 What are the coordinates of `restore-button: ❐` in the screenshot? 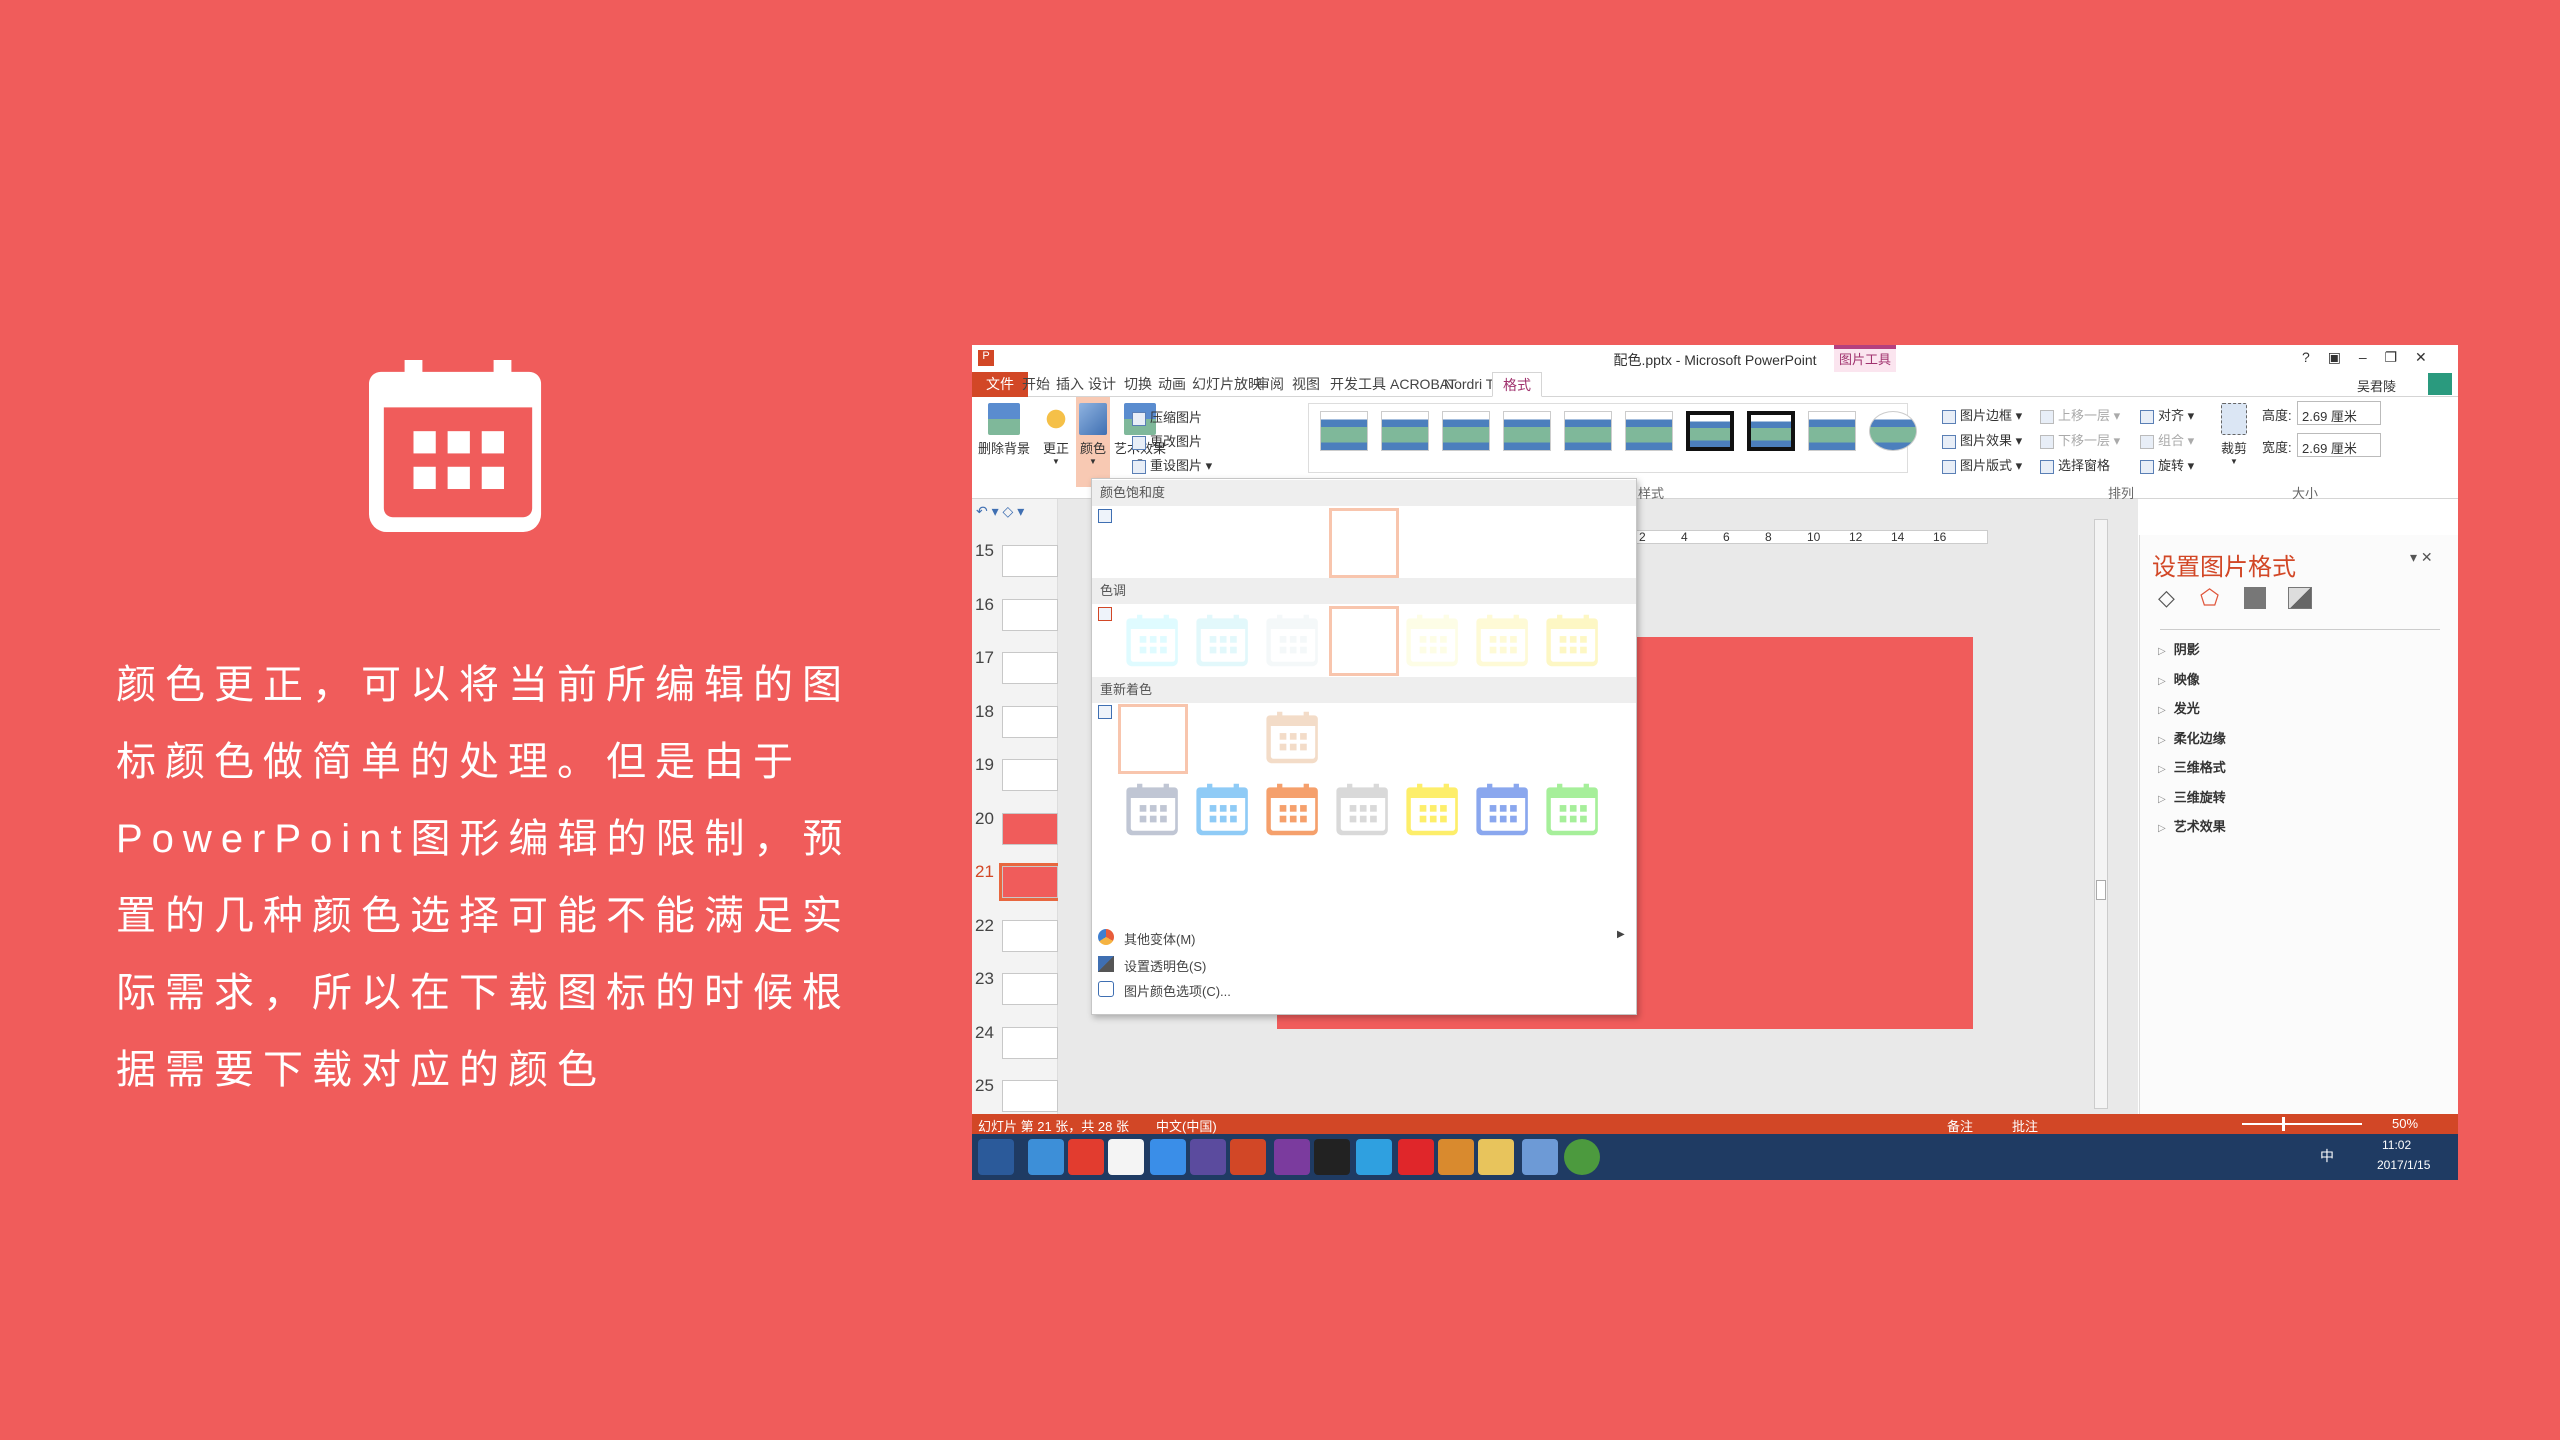 It's located at (2391, 357).